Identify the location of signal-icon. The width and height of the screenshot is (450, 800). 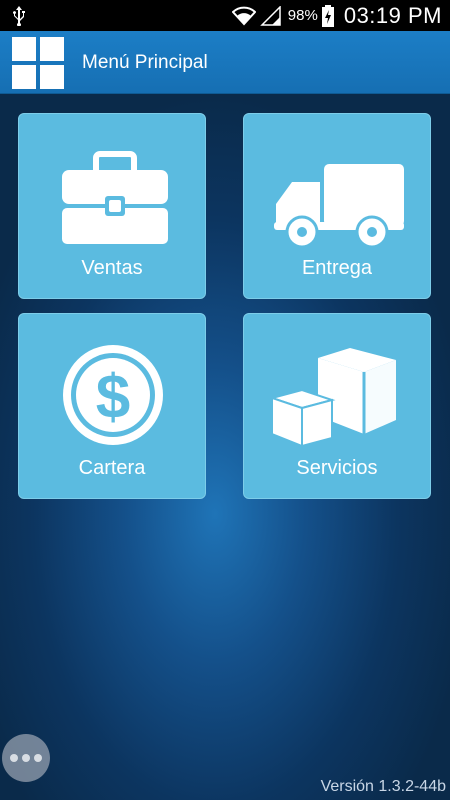
(270, 15).